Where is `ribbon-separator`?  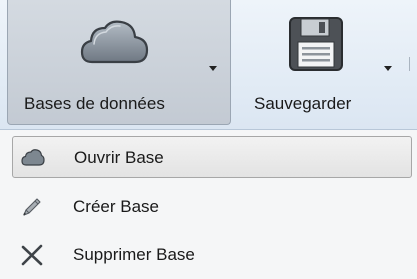 ribbon-separator is located at coordinates (409, 64).